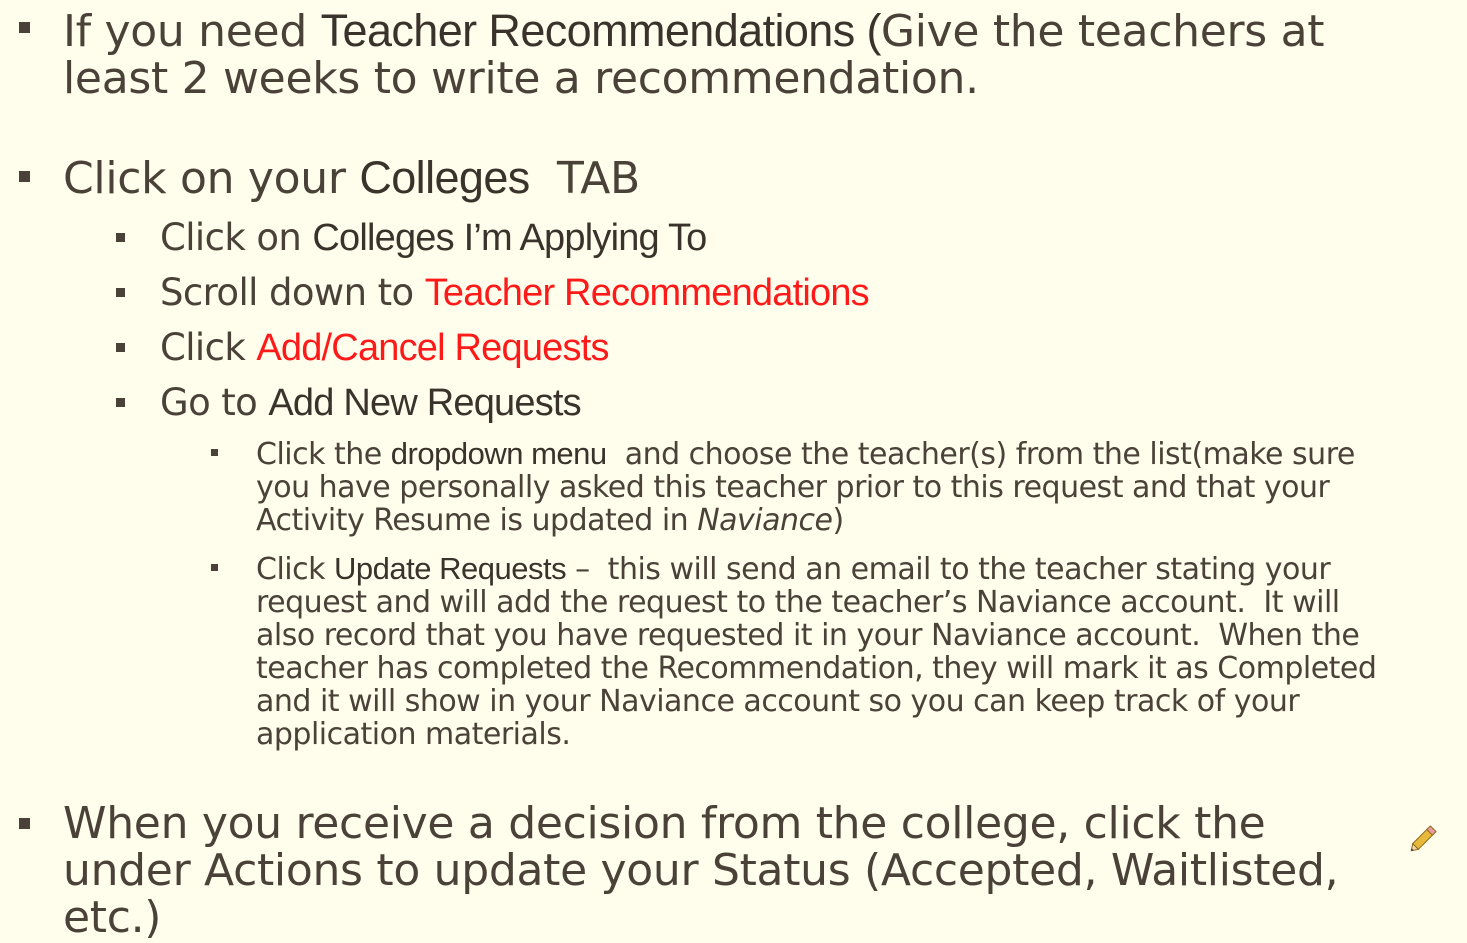 The height and width of the screenshot is (943, 1467). I want to click on item1-bold: Teacher Recommendations (, so click(601, 30).